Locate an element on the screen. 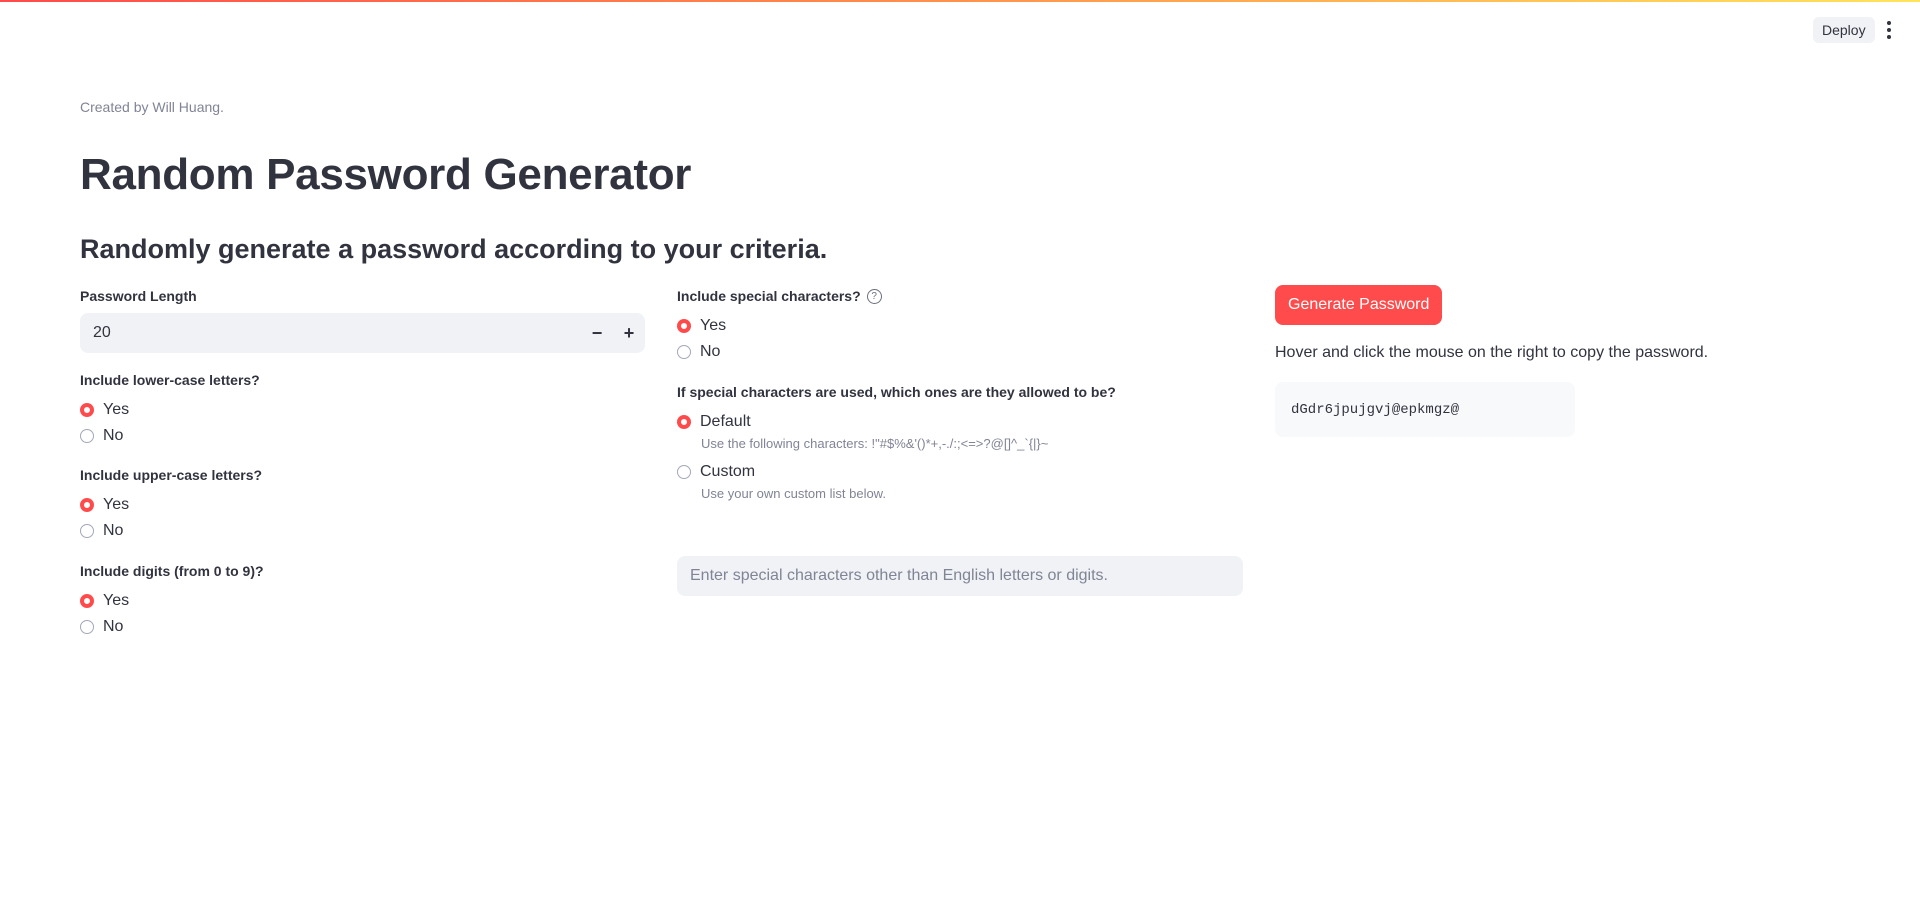  app-header: Deploy is located at coordinates (960, 30).